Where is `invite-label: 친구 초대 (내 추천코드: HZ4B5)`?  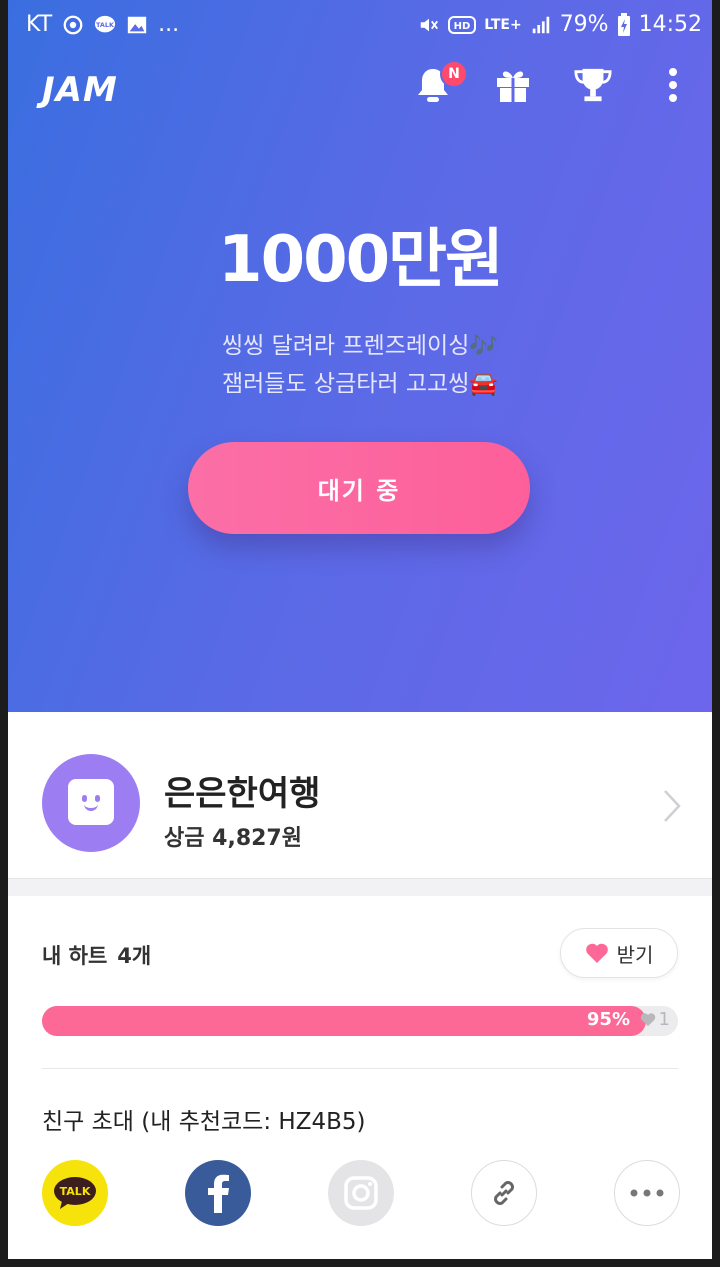
invite-label: 친구 초대 (내 추천코드: HZ4B5) is located at coordinates (204, 1122).